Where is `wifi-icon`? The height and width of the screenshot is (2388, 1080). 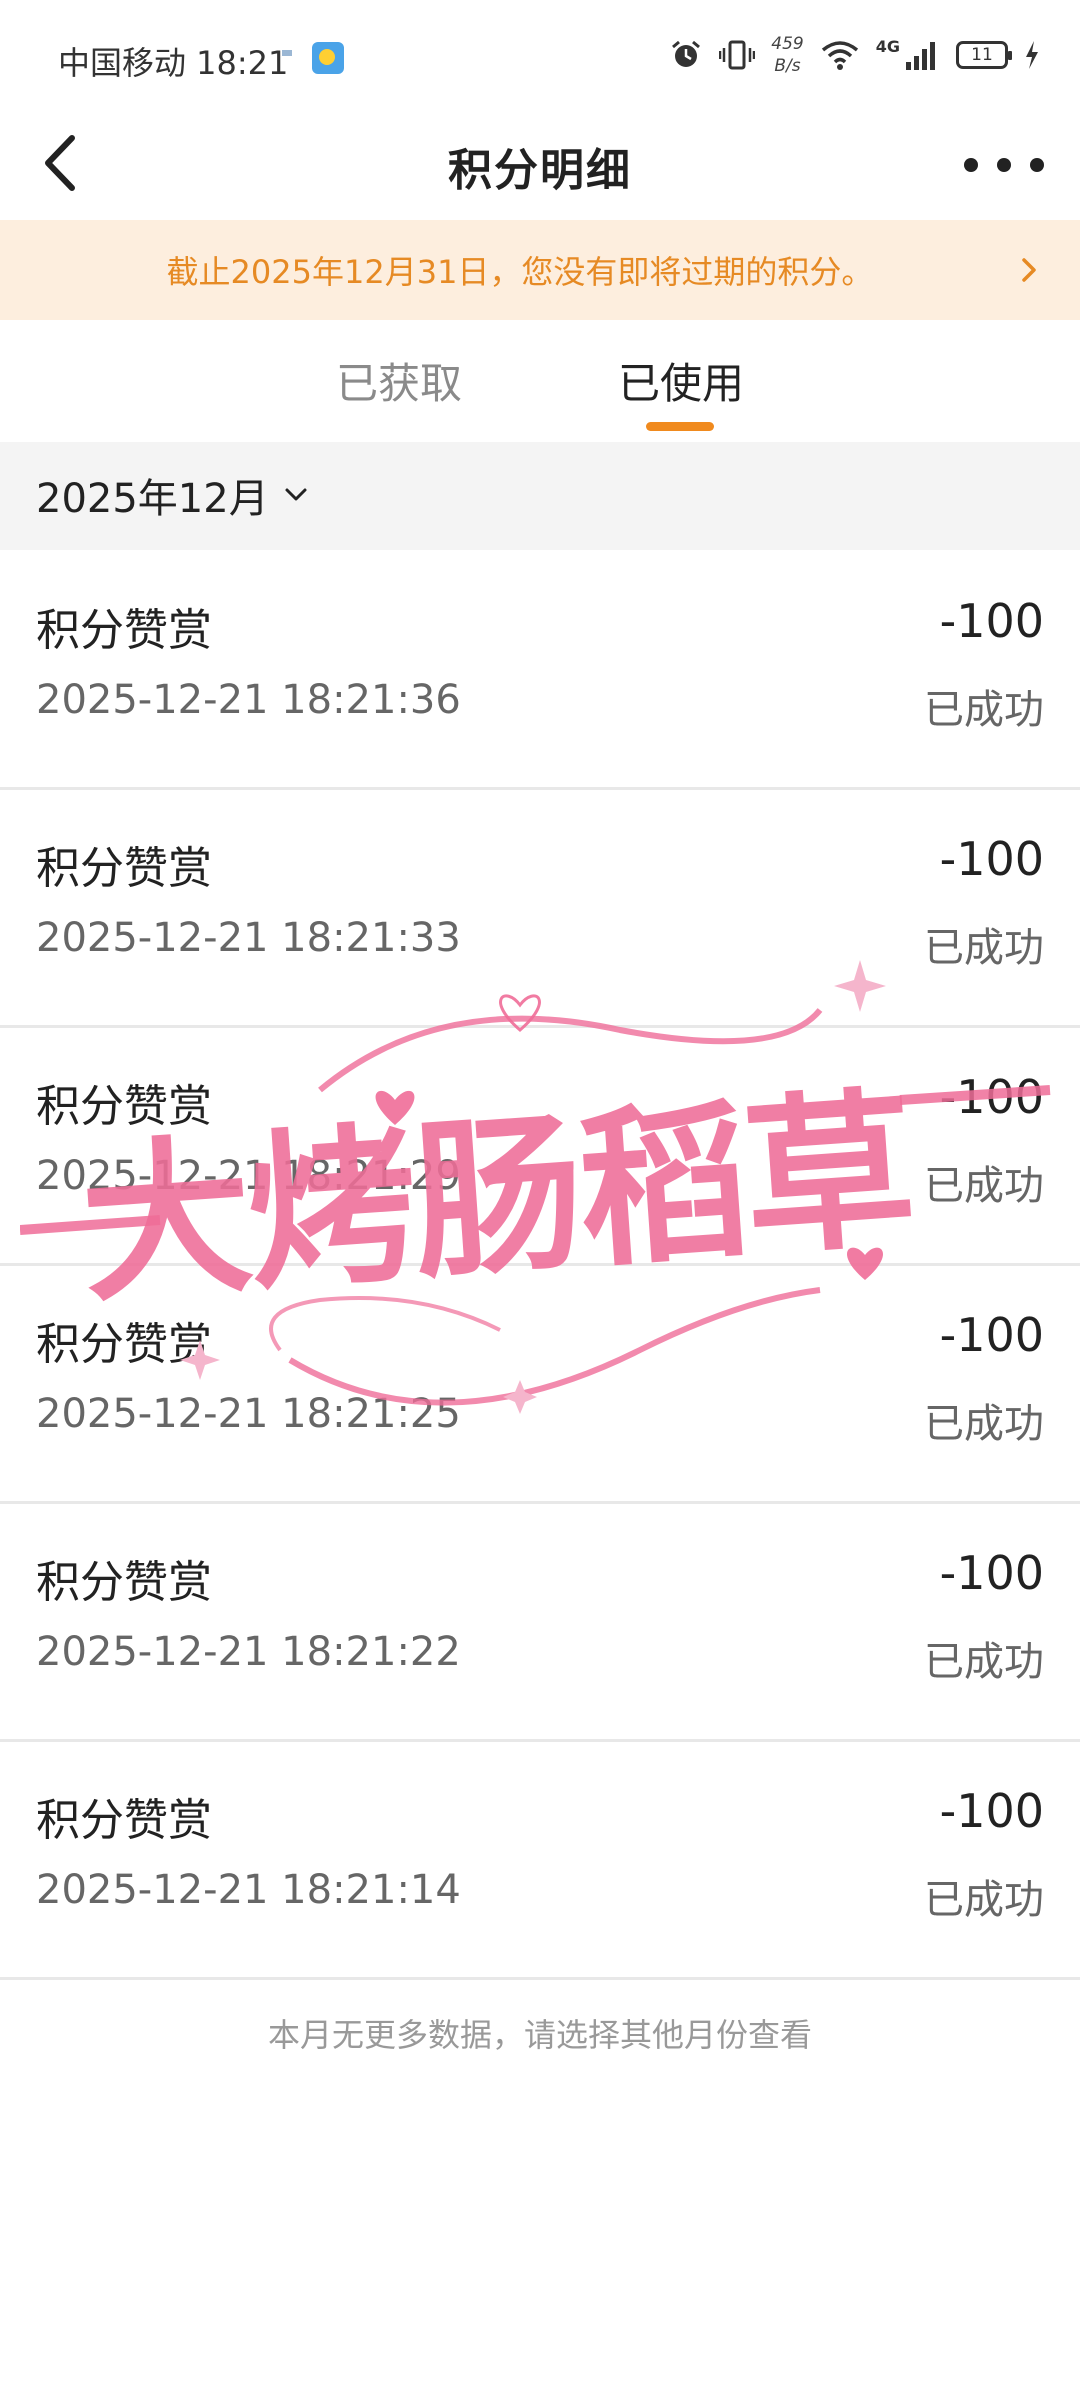
wifi-icon is located at coordinates (839, 55).